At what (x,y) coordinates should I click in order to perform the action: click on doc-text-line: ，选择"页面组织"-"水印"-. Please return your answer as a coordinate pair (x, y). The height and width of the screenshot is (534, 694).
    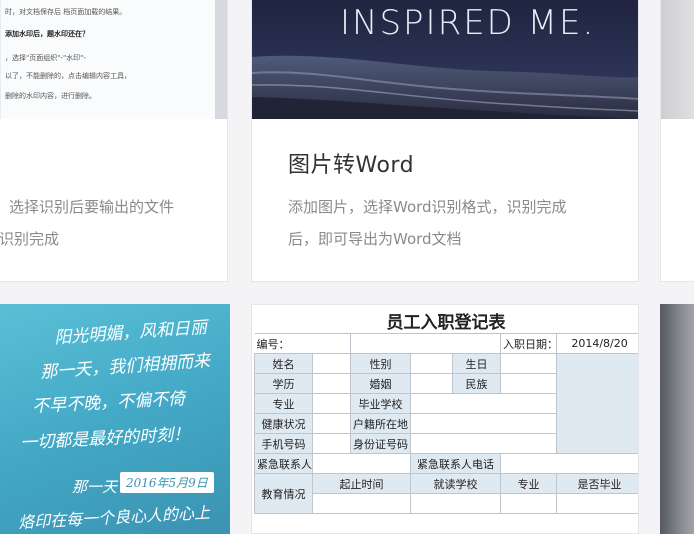
    Looking at the image, I should click on (45, 58).